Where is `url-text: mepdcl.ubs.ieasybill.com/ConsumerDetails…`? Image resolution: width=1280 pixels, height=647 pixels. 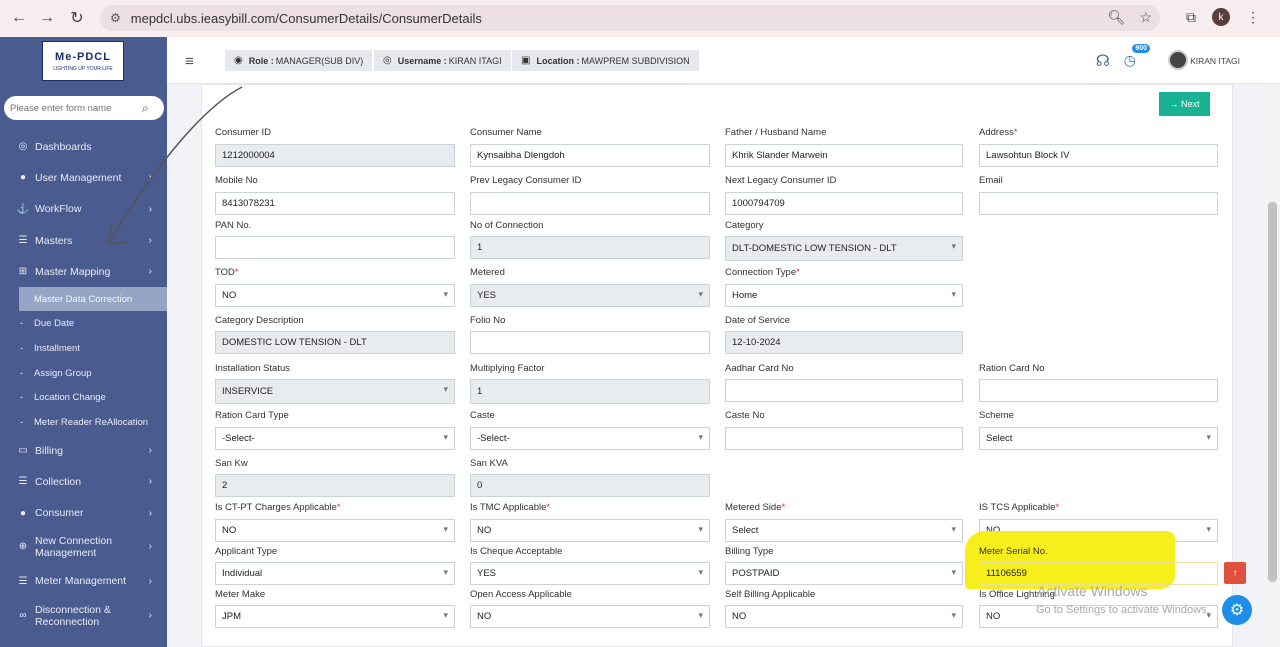 url-text: mepdcl.ubs.ieasybill.com/ConsumerDetails… is located at coordinates (306, 18).